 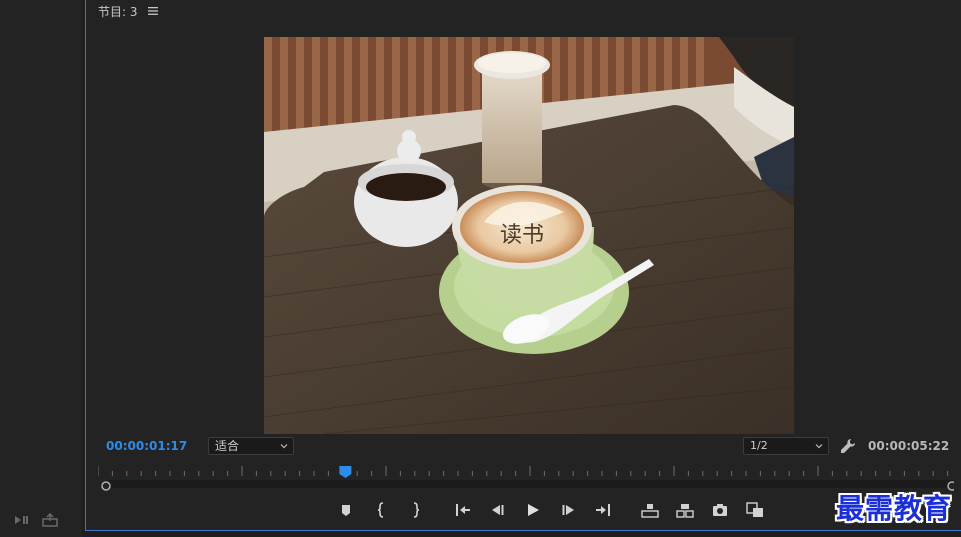 What do you see at coordinates (894, 508) in the screenshot?
I see `watermark-logo: 最需教育` at bounding box center [894, 508].